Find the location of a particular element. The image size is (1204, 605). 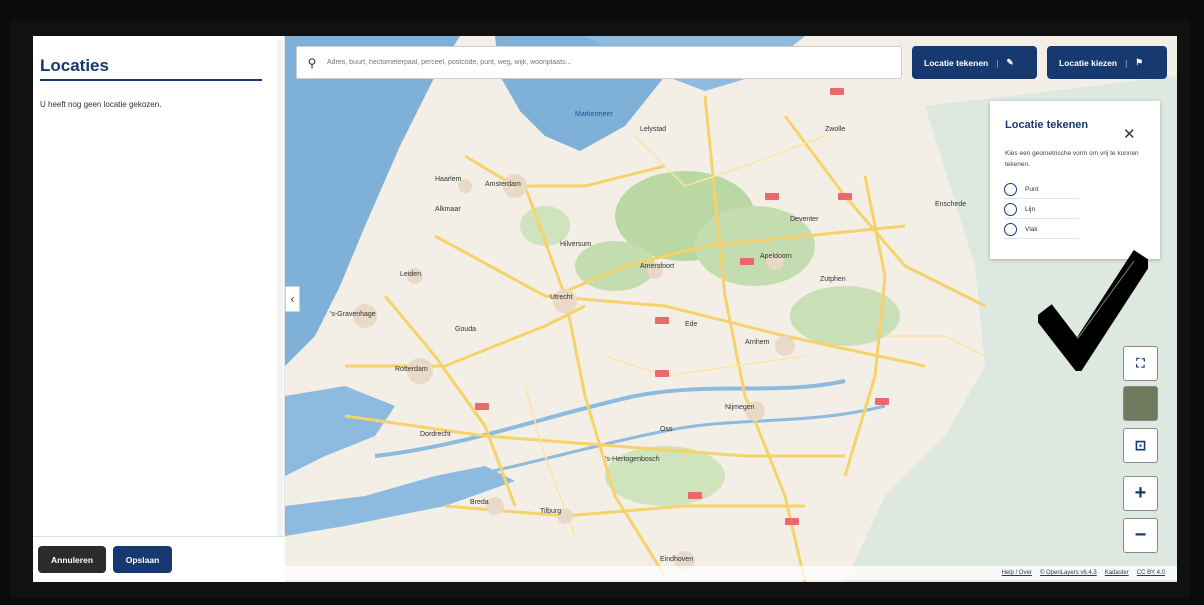

option-vlak-label: Vlak is located at coordinates (1031, 229).